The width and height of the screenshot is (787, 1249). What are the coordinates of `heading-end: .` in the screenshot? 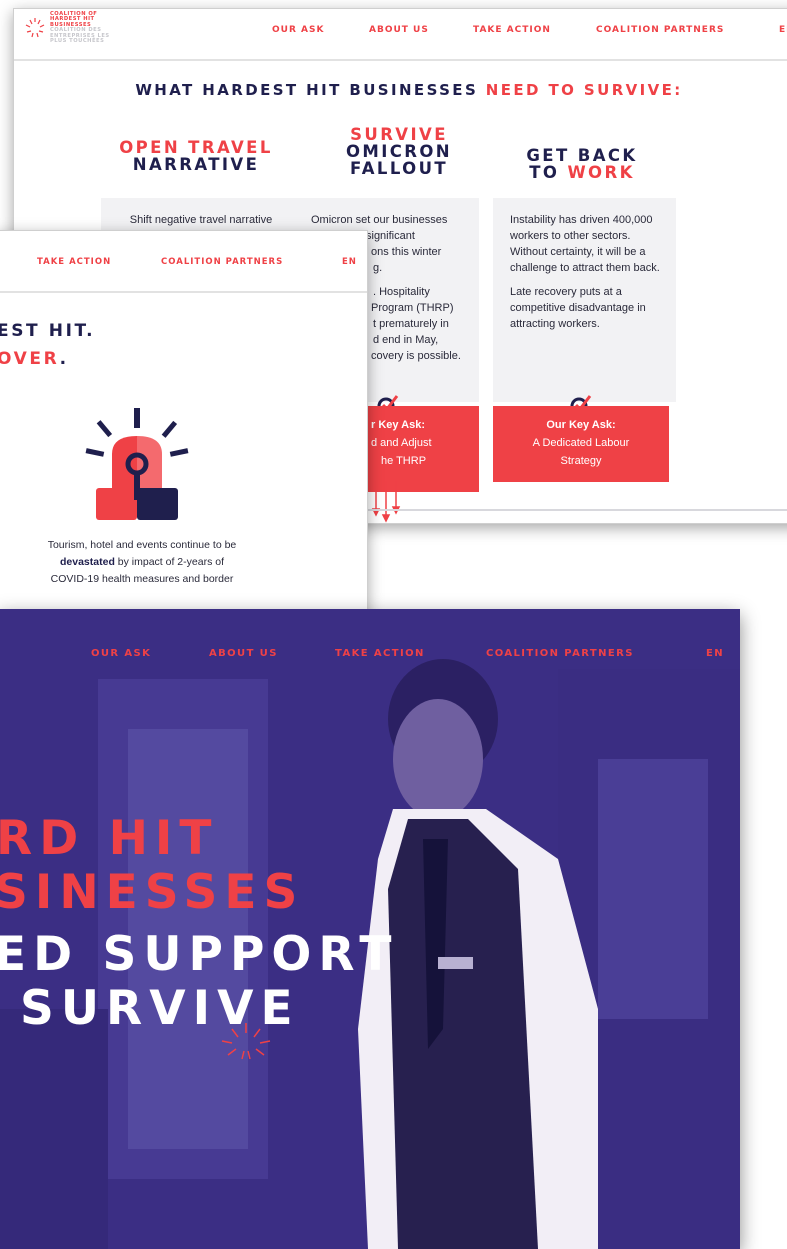 It's located at (64, 359).